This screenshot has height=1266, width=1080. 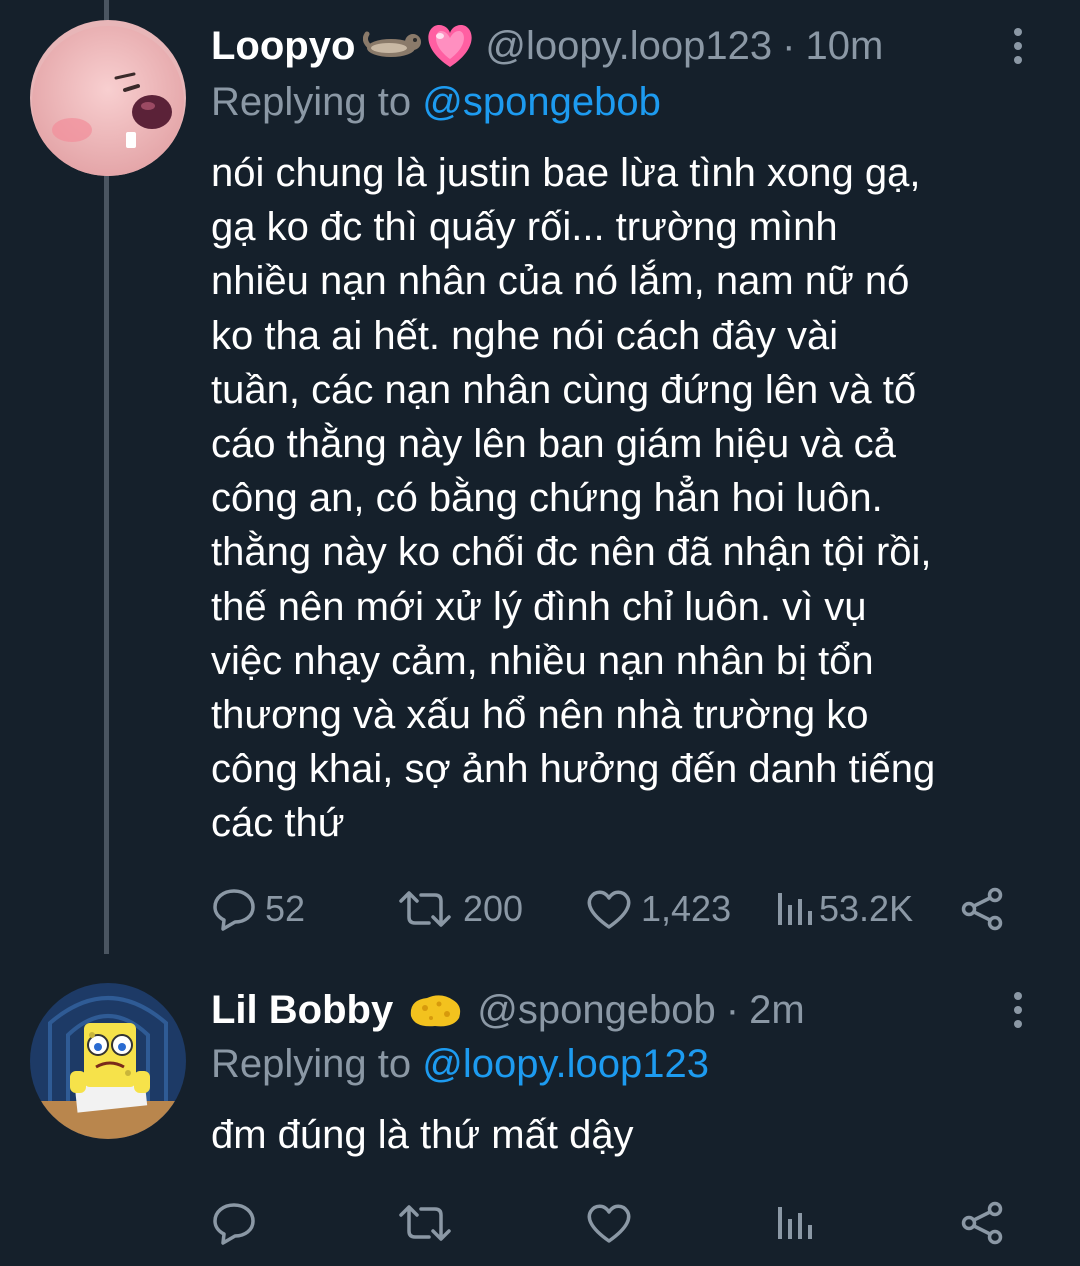 I want to click on timestamp: 2m, so click(x=777, y=1010).